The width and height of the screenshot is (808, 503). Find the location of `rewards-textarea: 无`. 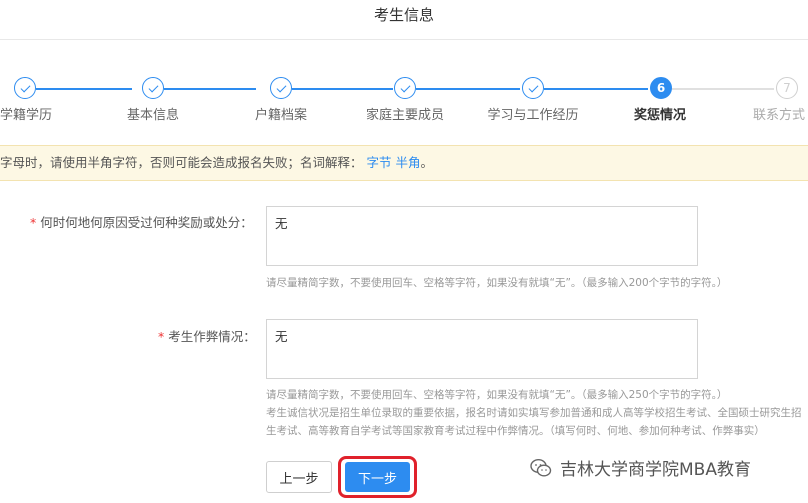

rewards-textarea: 无 is located at coordinates (482, 236).